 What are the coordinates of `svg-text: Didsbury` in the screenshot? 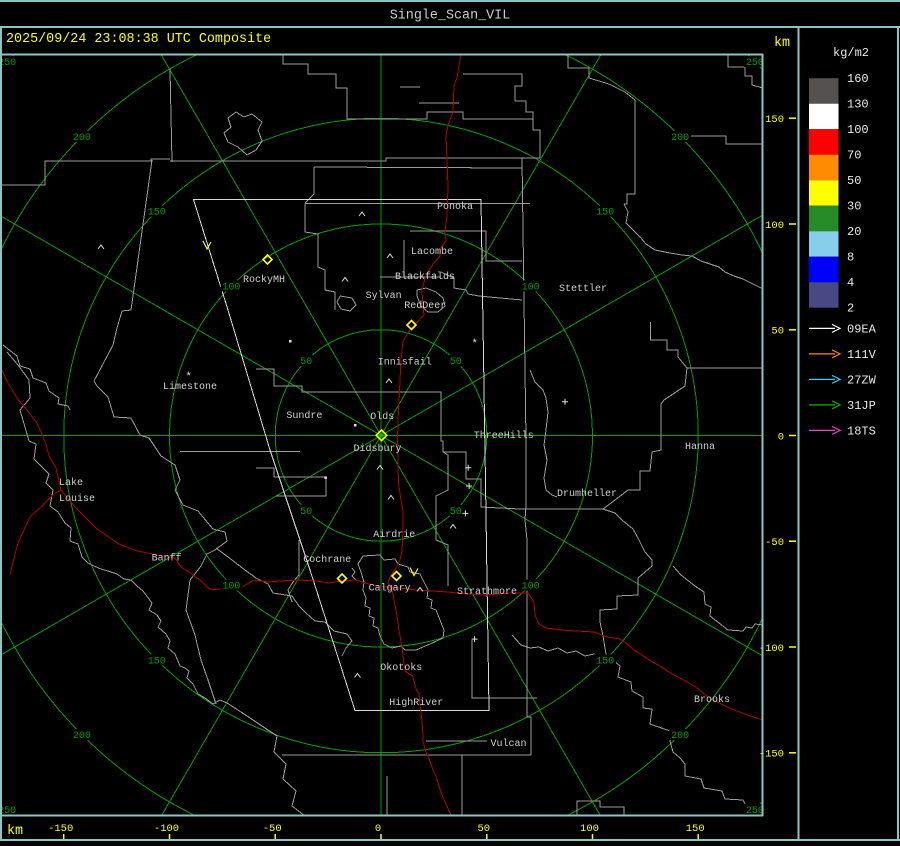 It's located at (378, 449).